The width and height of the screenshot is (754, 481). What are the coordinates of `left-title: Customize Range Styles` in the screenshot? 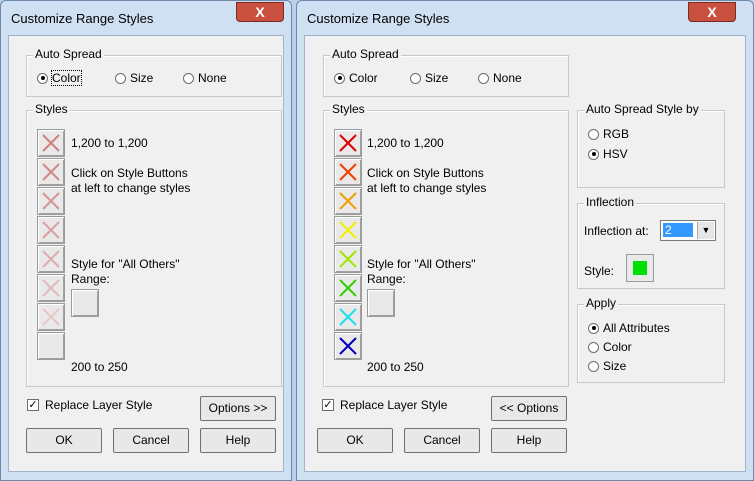 It's located at (82, 18).